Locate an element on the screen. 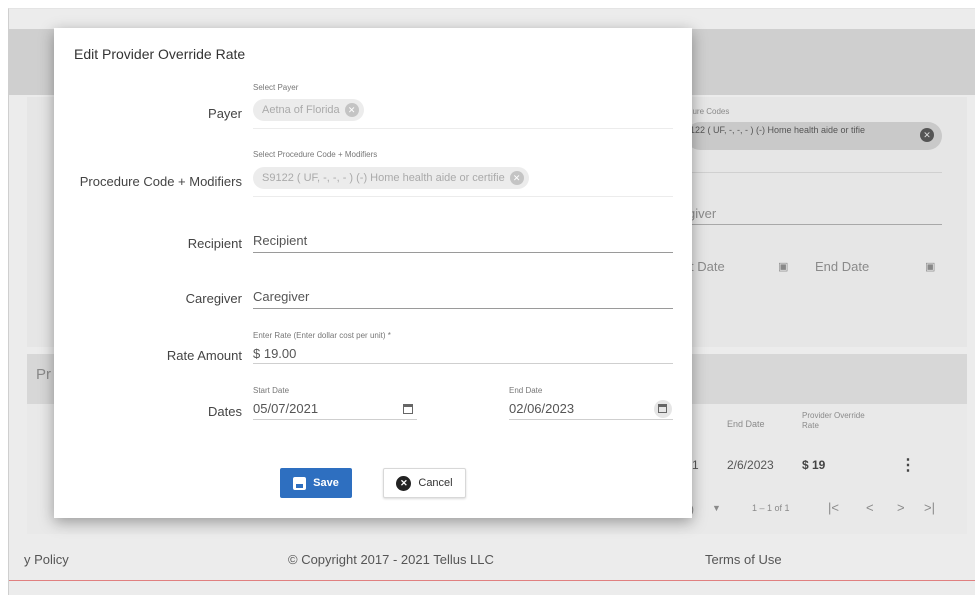 The height and width of the screenshot is (595, 975). last-page-icon: >| is located at coordinates (929, 507).